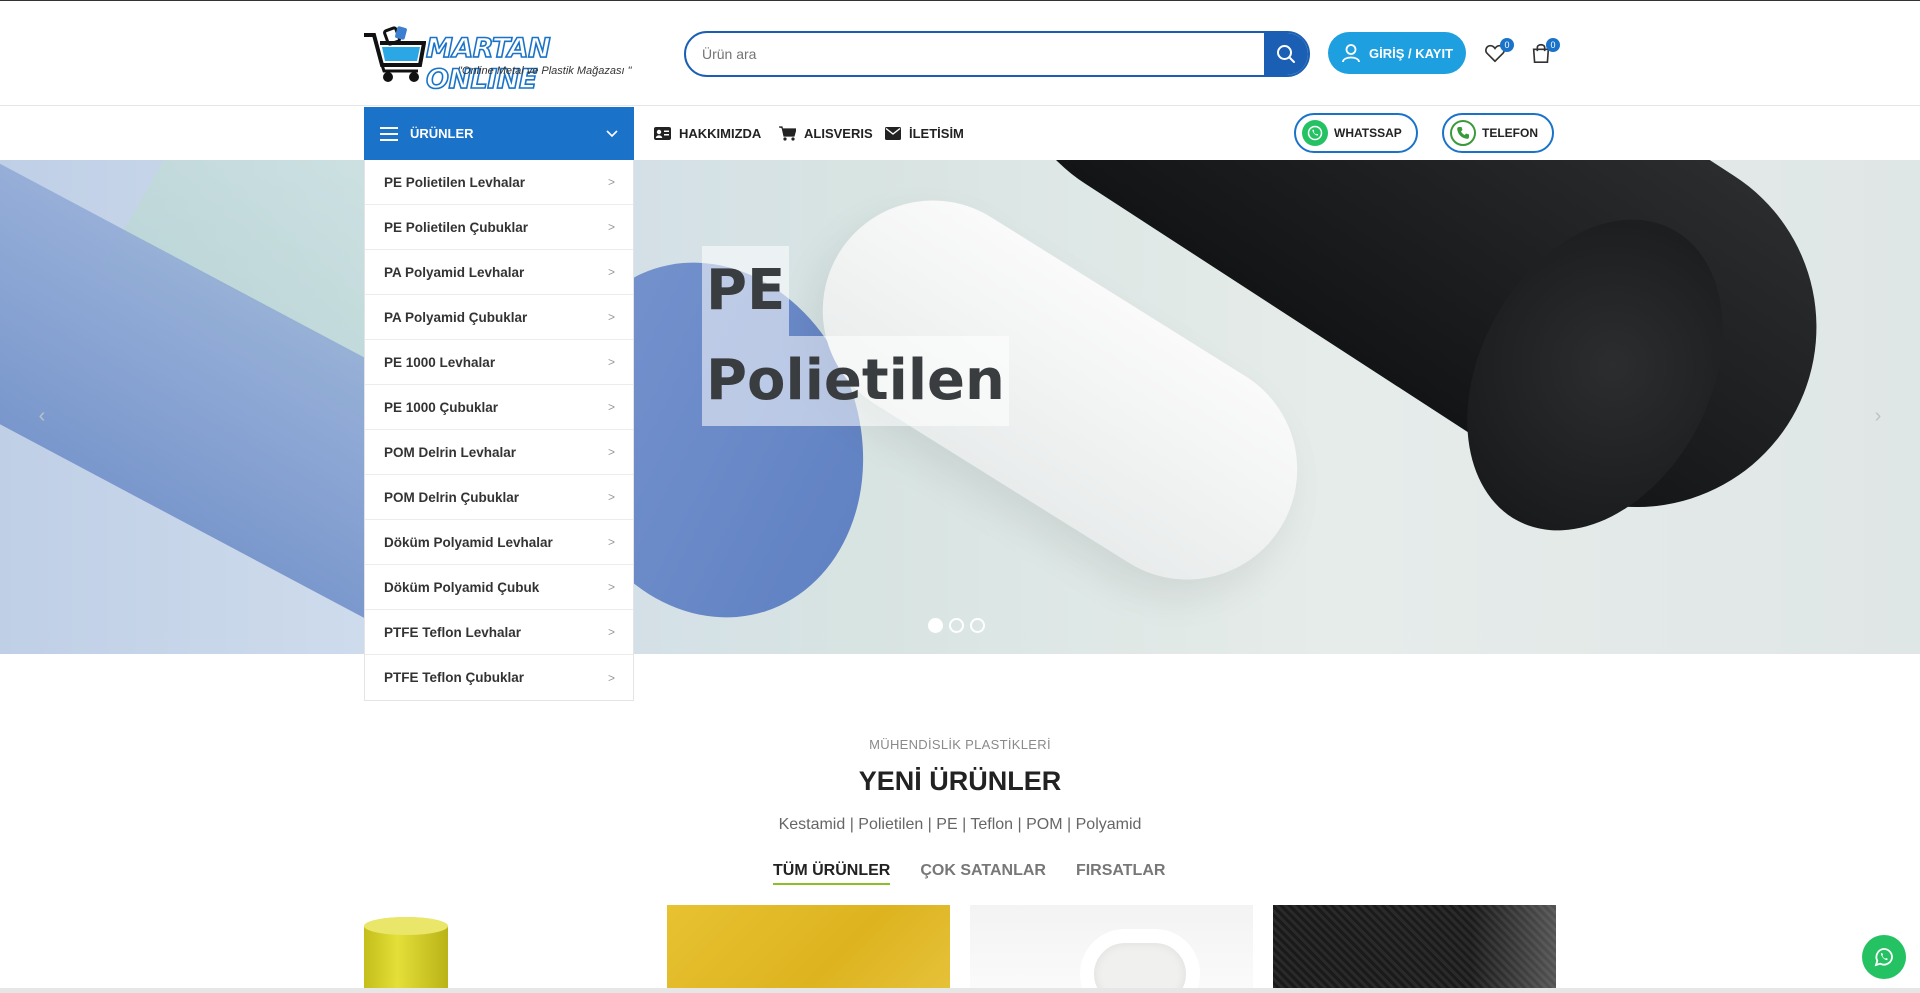  What do you see at coordinates (746, 291) in the screenshot?
I see `hero-title-line-1: PE` at bounding box center [746, 291].